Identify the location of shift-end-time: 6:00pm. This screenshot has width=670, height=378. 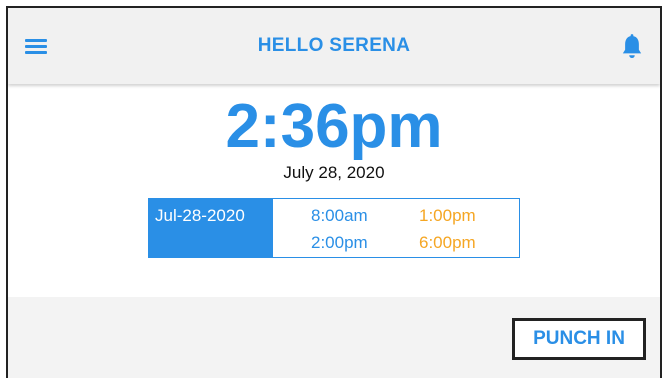
(447, 242).